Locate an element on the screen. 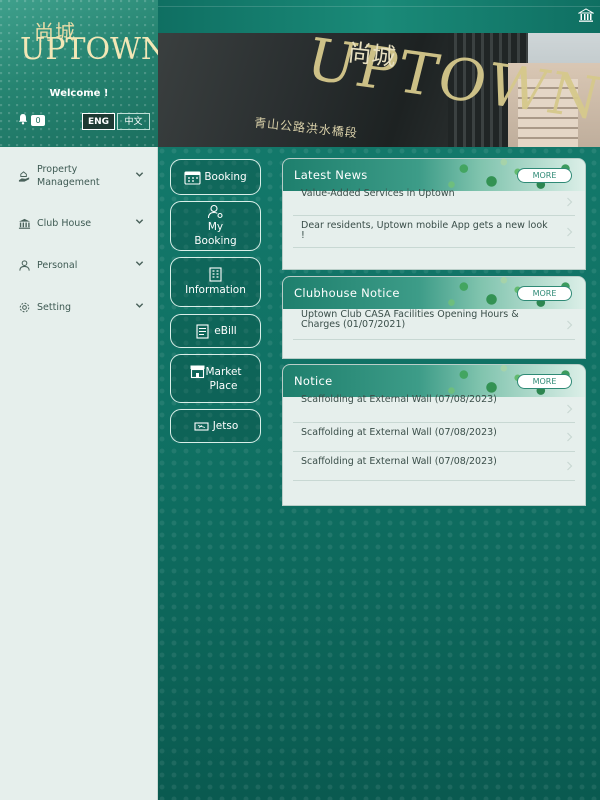 The width and height of the screenshot is (600, 800). hand-house-icon is located at coordinates (24, 176).